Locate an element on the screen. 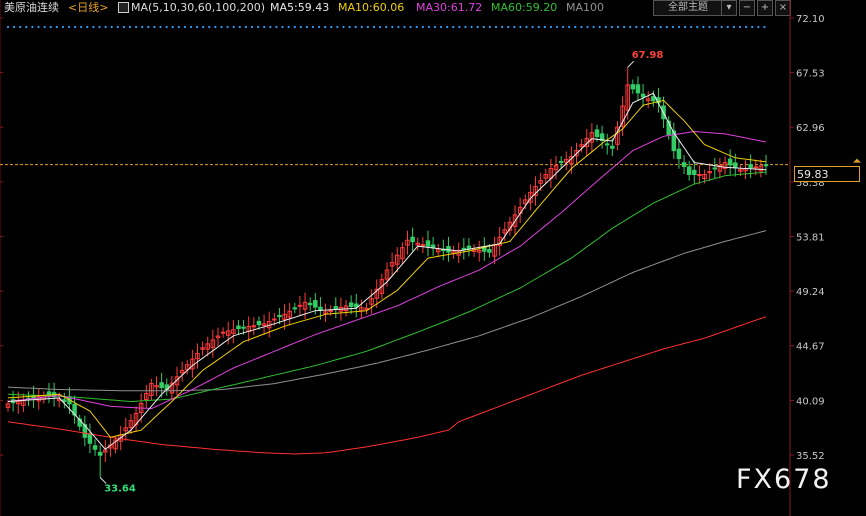  price-marker-icon is located at coordinates (857, 160).